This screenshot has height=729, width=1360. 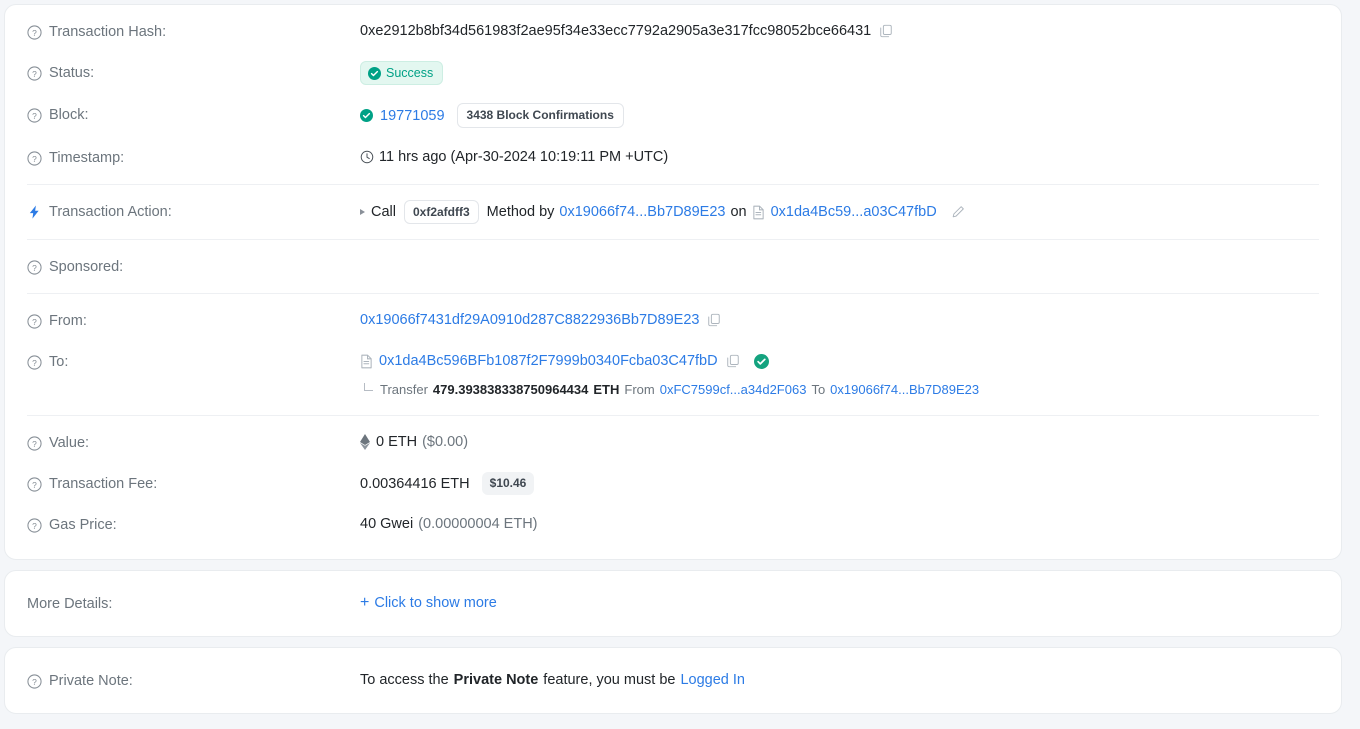 What do you see at coordinates (72, 73) in the screenshot?
I see `status-label: Status:` at bounding box center [72, 73].